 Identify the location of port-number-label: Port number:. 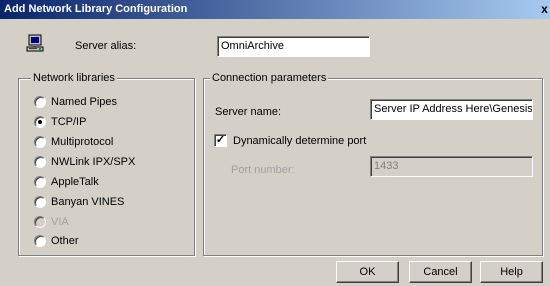
(263, 170).